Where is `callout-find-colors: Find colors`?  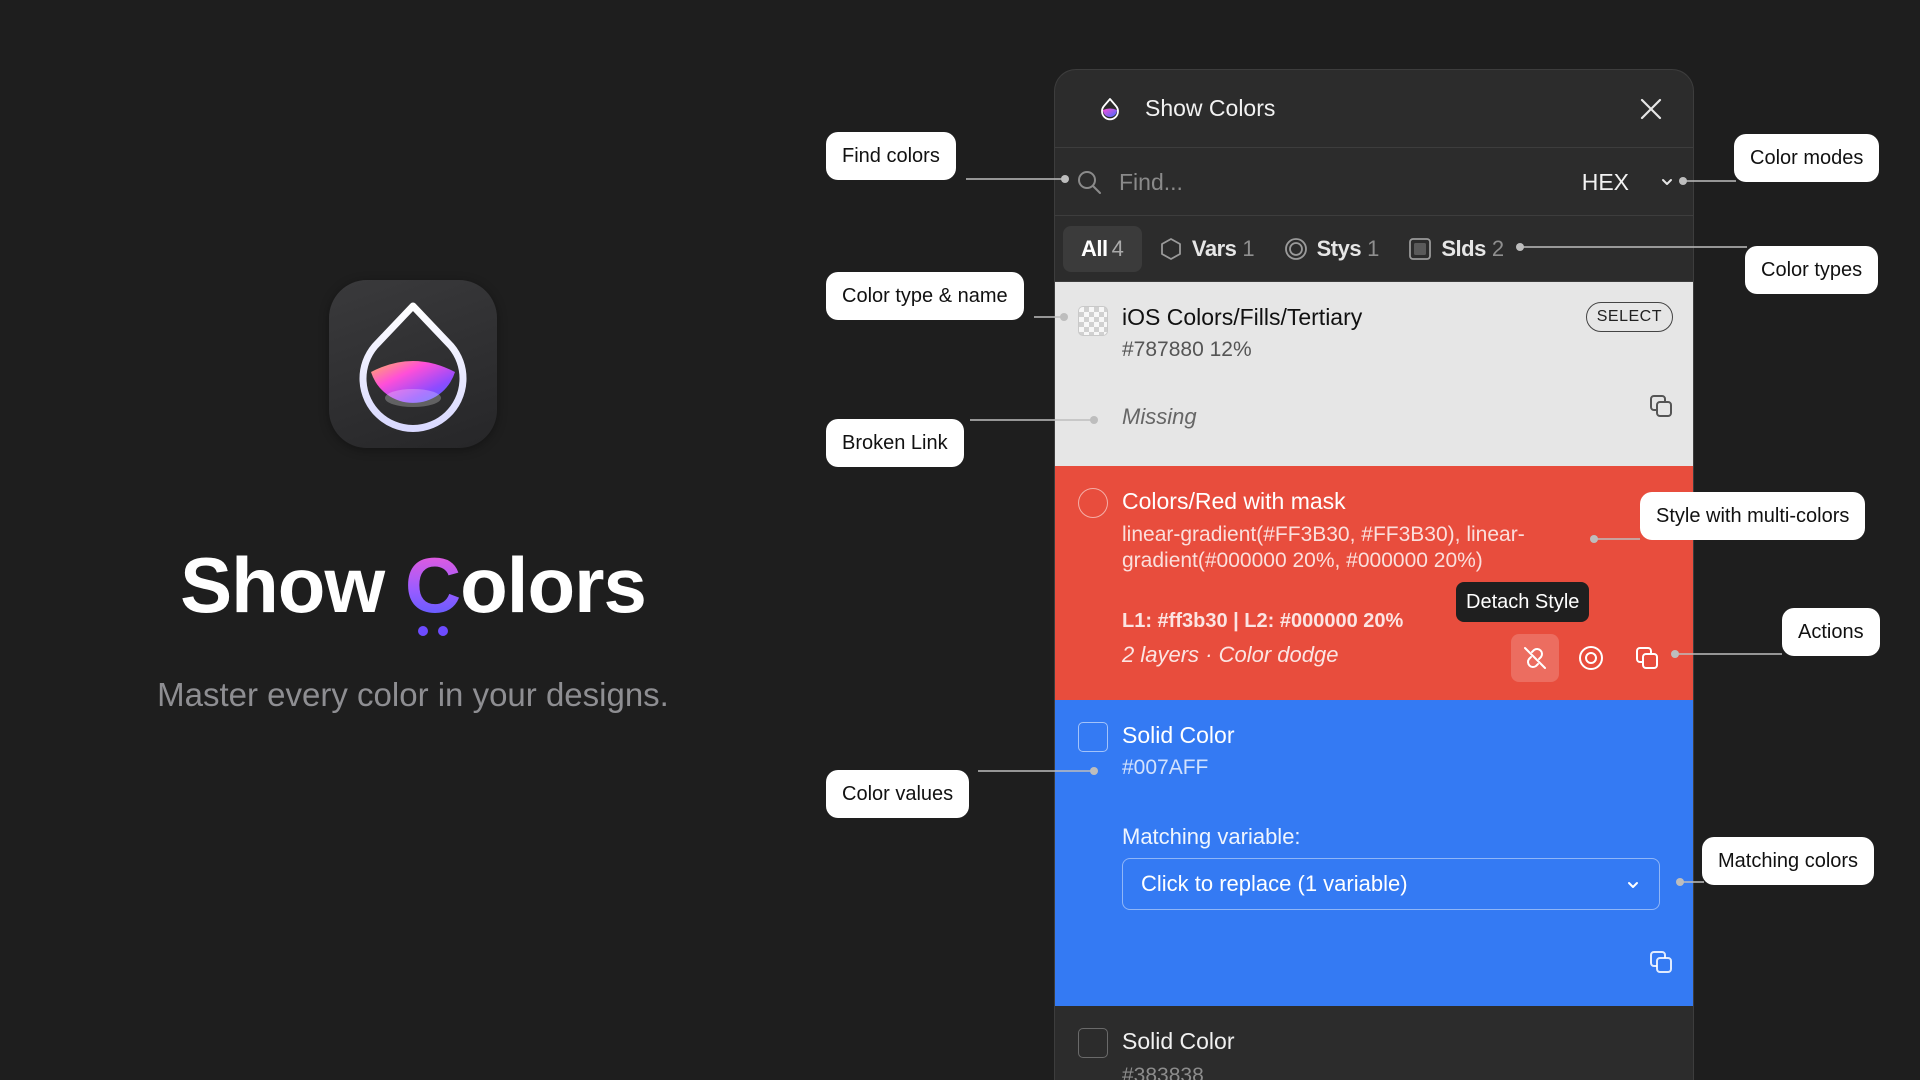
callout-find-colors: Find colors is located at coordinates (891, 156).